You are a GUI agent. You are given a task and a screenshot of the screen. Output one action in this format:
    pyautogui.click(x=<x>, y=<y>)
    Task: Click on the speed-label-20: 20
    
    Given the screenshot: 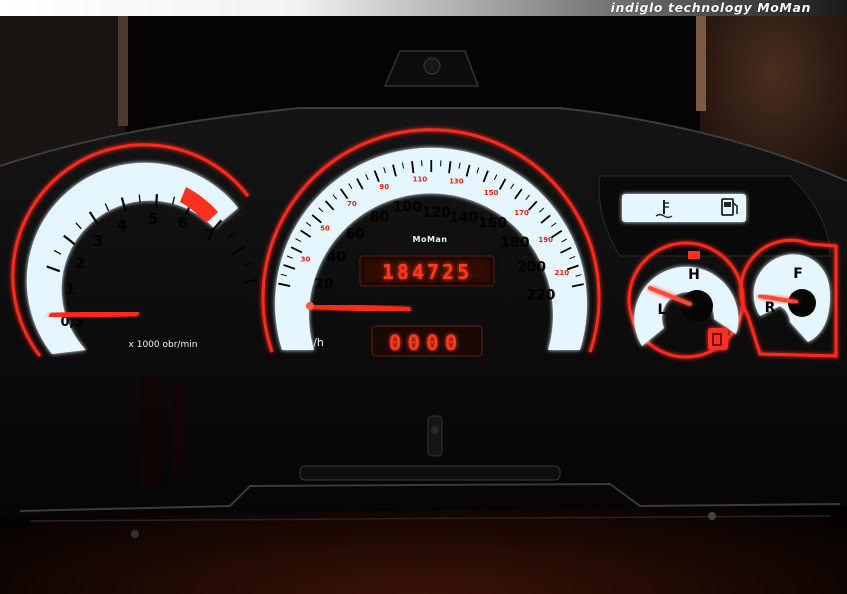 What is the action you would take?
    pyautogui.click(x=324, y=284)
    